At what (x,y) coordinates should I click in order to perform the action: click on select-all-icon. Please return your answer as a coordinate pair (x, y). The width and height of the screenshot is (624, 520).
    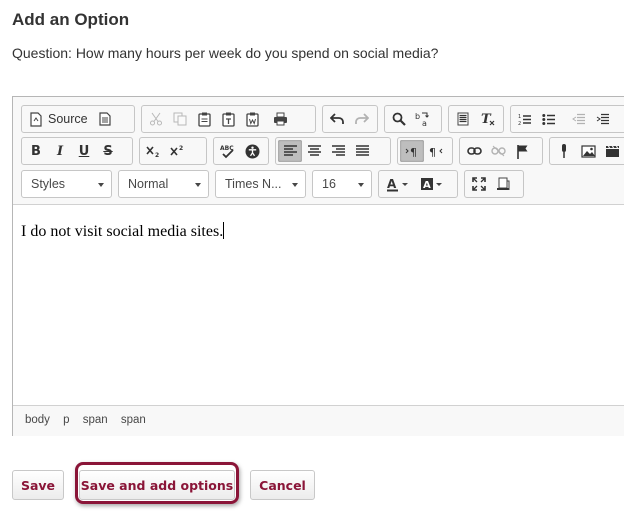
    Looking at the image, I should click on (463, 119).